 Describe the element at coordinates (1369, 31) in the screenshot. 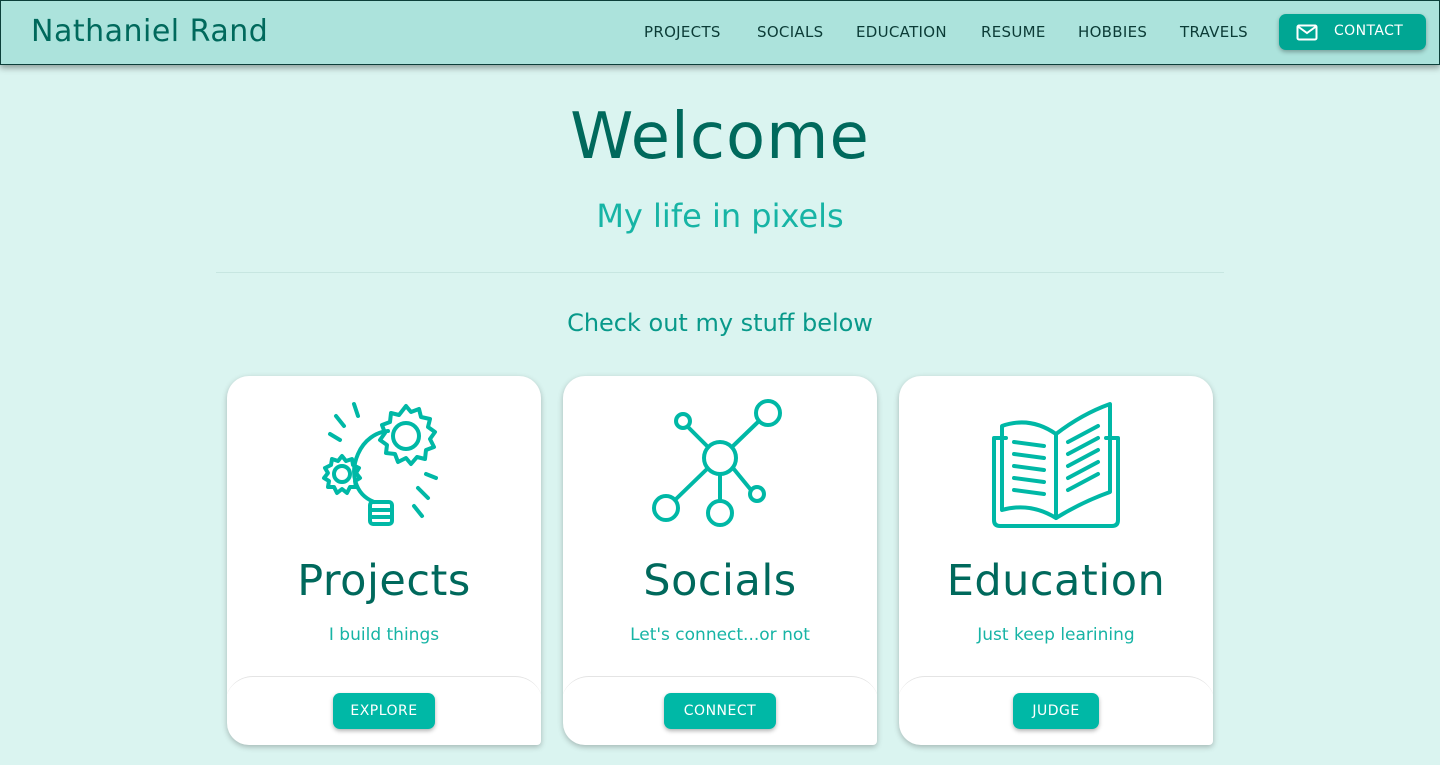

I see `contact-button-label: CONTACT` at that location.